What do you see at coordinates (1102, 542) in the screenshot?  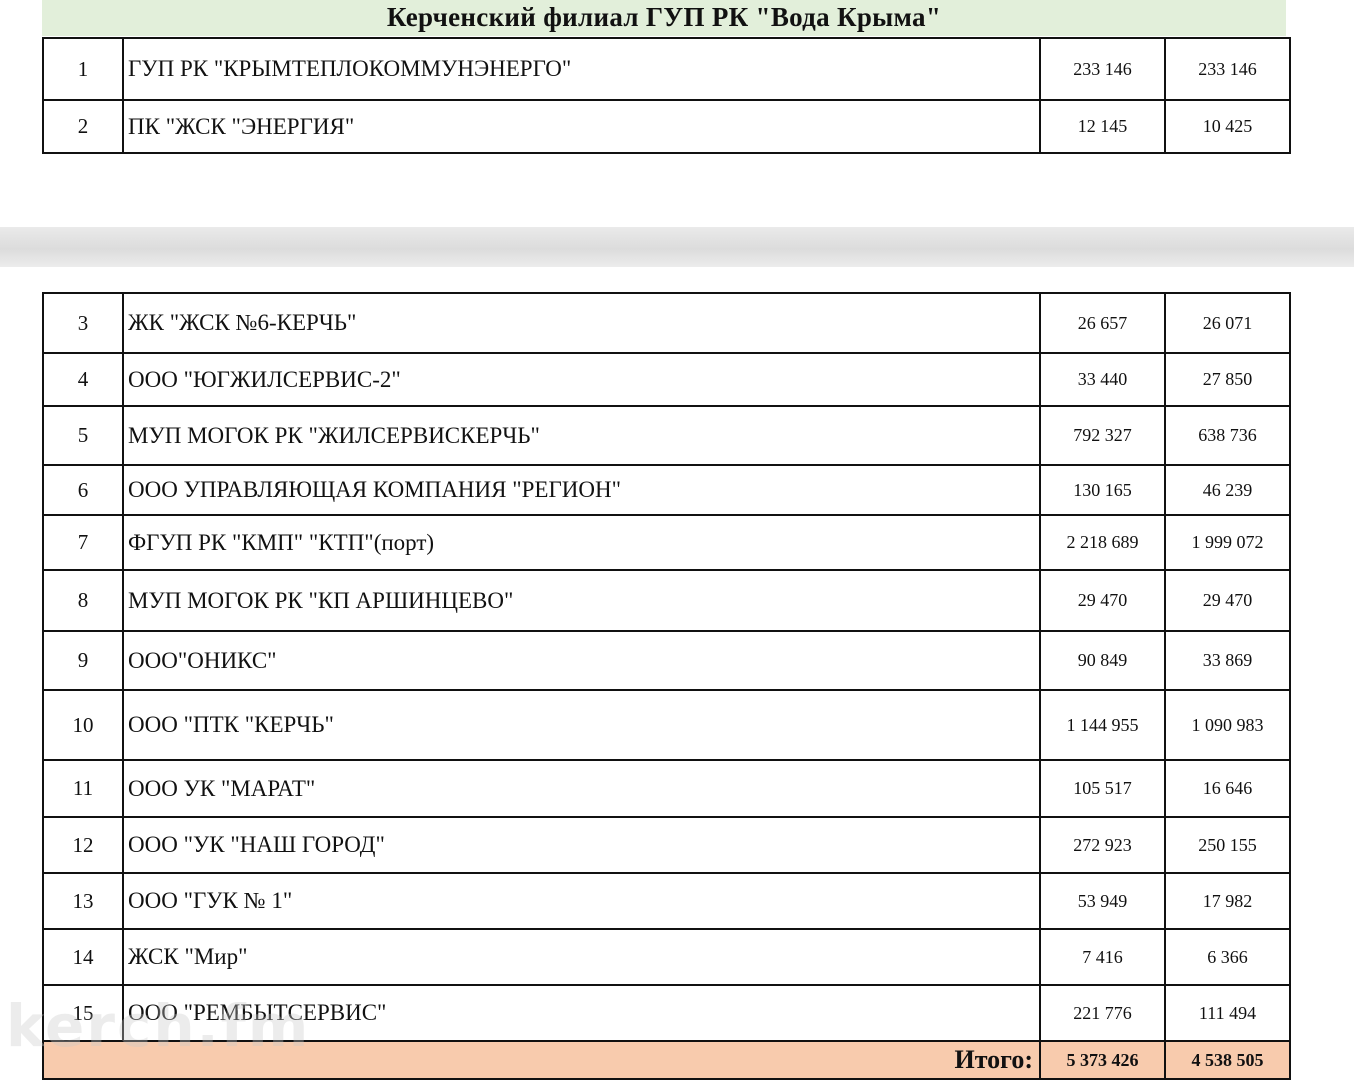 I see `amount-1: 2 218 689` at bounding box center [1102, 542].